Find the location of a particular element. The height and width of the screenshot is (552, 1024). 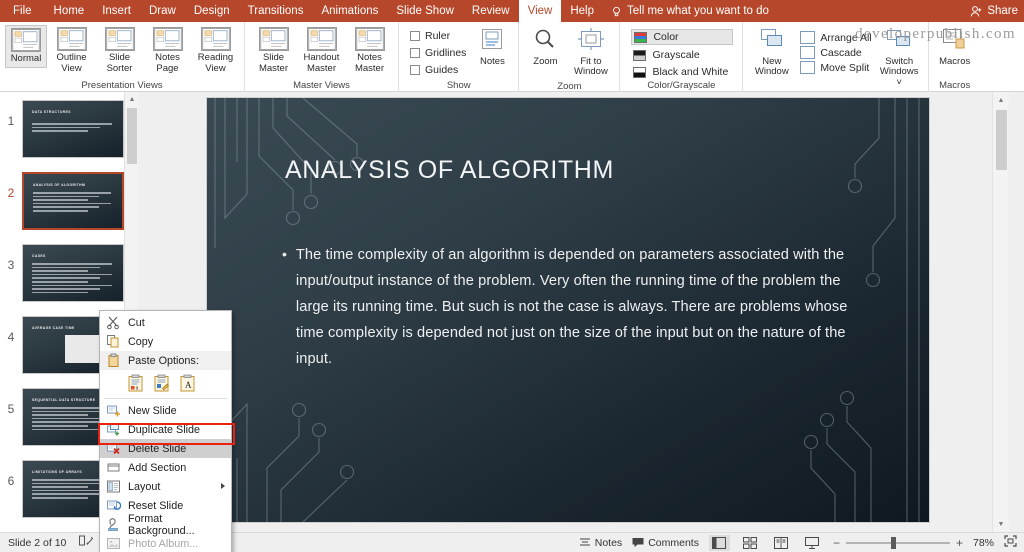

ribbon-button-handout-master: Handout Master is located at coordinates (321, 50).